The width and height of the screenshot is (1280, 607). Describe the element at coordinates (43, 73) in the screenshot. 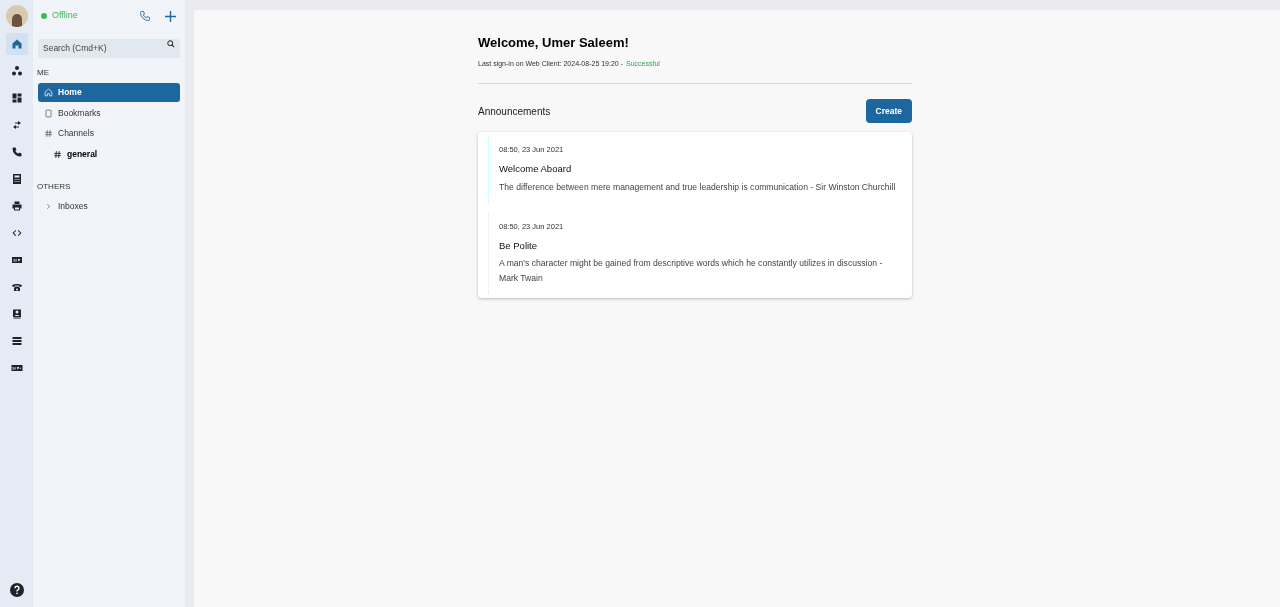

I see `section-heading: ME` at that location.